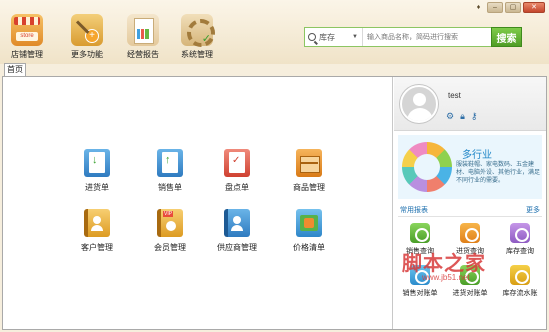 Image resolution: width=549 pixels, height=332 pixels. Describe the element at coordinates (312, 37) in the screenshot. I see `search-icon` at that location.